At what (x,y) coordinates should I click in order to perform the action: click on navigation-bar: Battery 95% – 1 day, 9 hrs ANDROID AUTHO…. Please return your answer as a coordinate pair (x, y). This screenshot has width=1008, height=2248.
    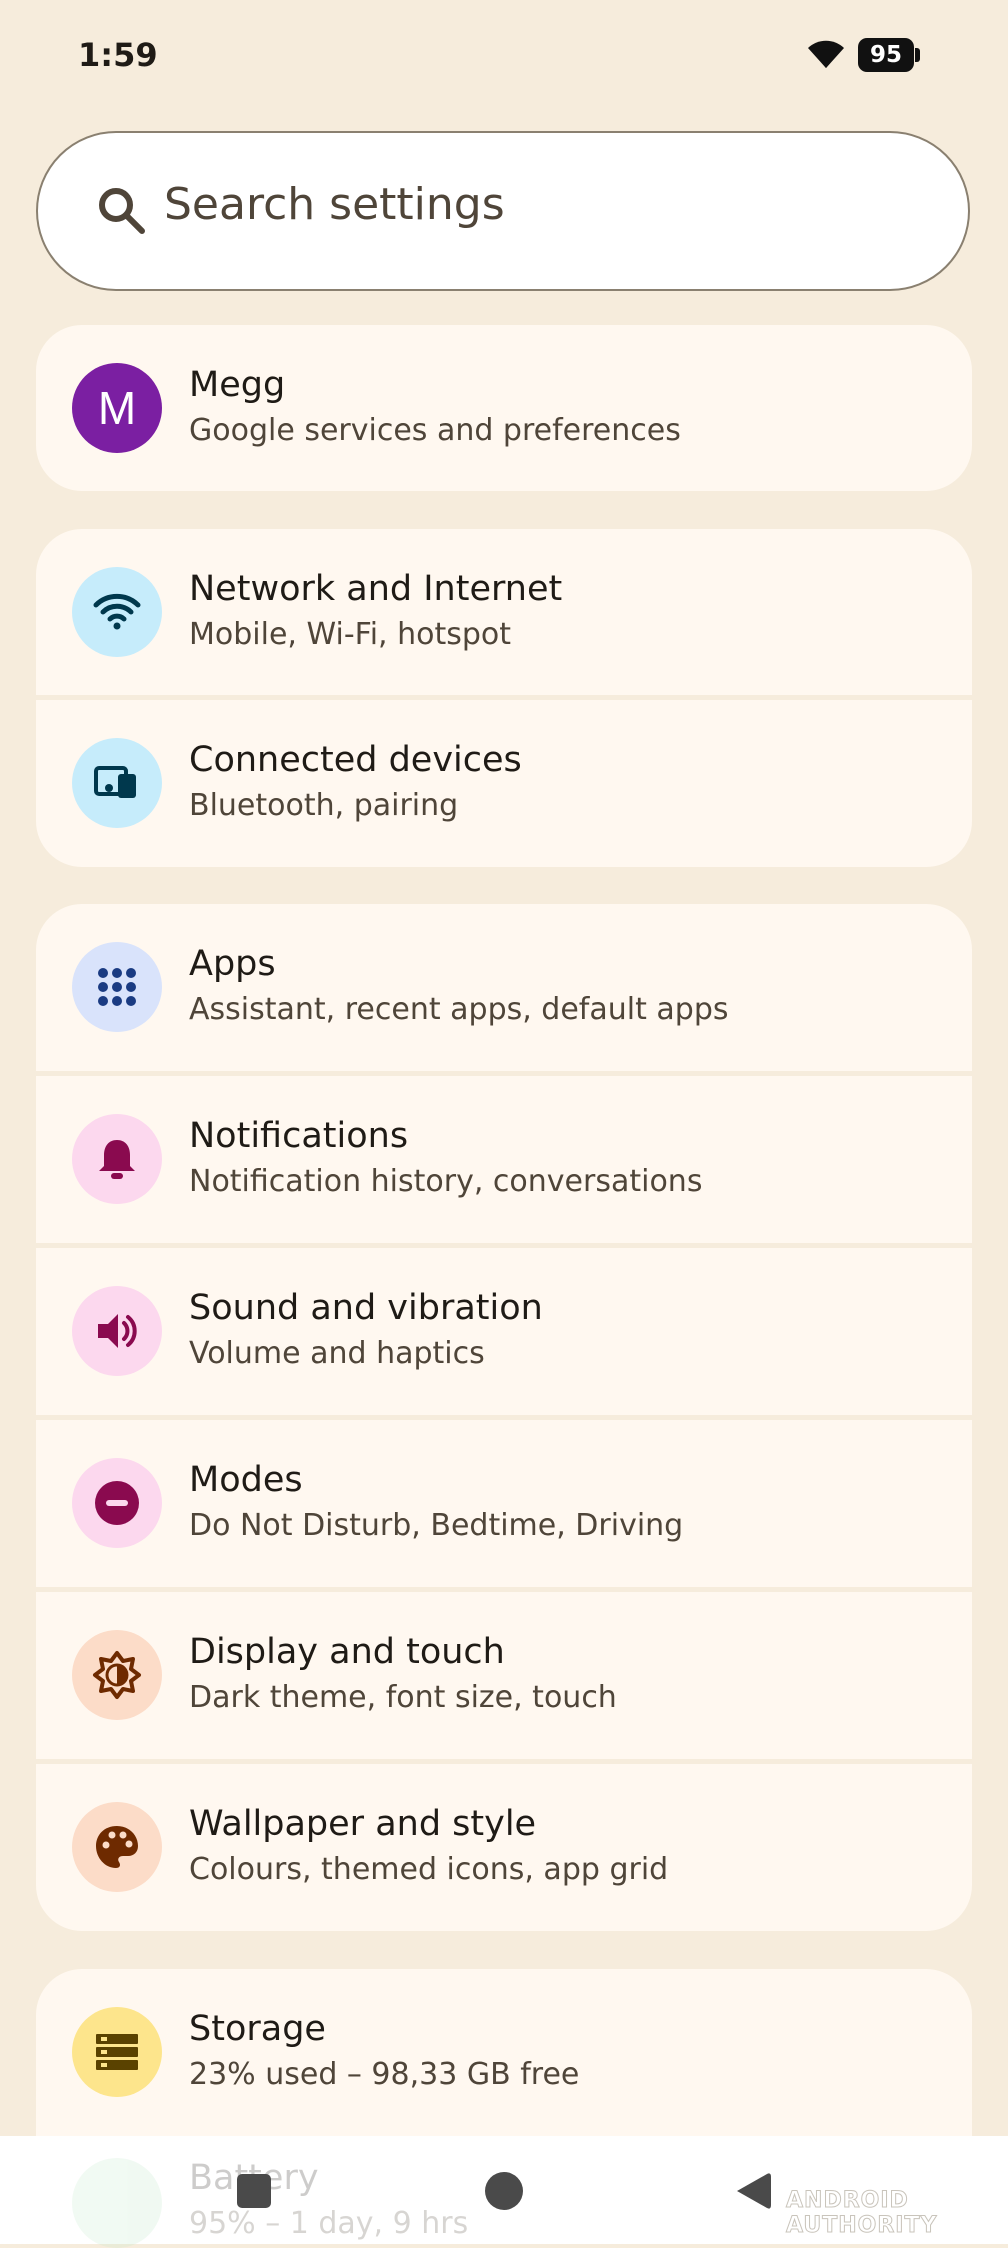
    Looking at the image, I should click on (504, 2192).